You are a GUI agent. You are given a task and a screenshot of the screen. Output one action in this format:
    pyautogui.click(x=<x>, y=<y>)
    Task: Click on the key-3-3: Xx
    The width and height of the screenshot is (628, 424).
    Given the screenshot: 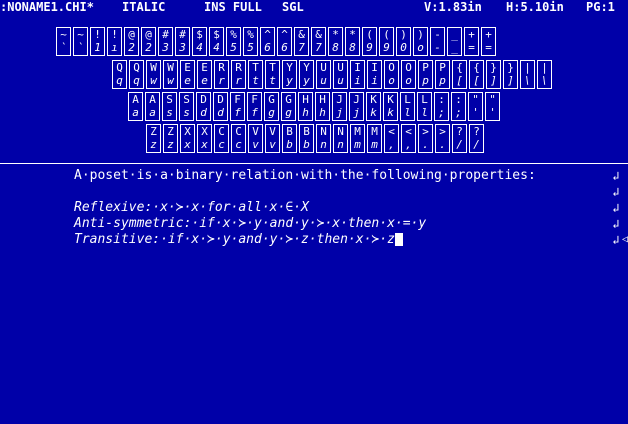 What is the action you would take?
    pyautogui.click(x=204, y=138)
    